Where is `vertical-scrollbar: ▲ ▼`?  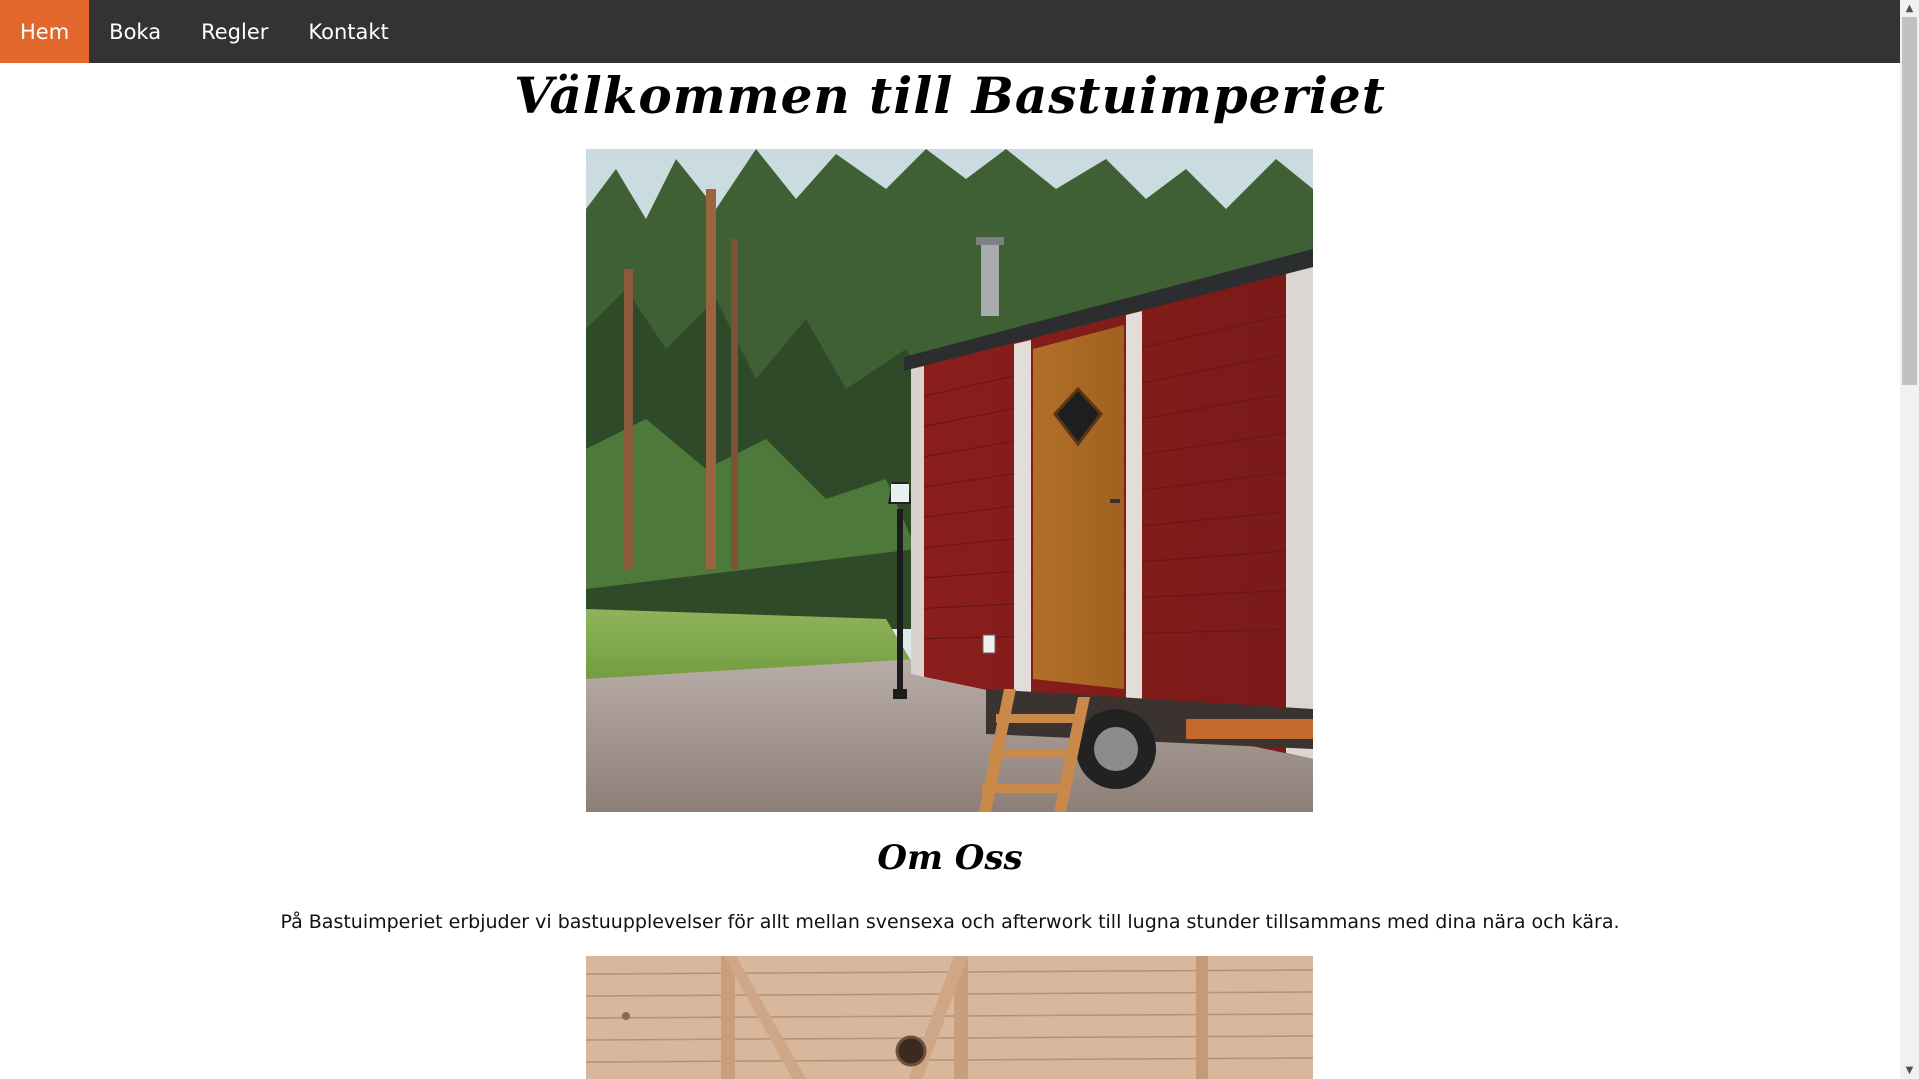
vertical-scrollbar: ▲ ▼ is located at coordinates (1909, 539).